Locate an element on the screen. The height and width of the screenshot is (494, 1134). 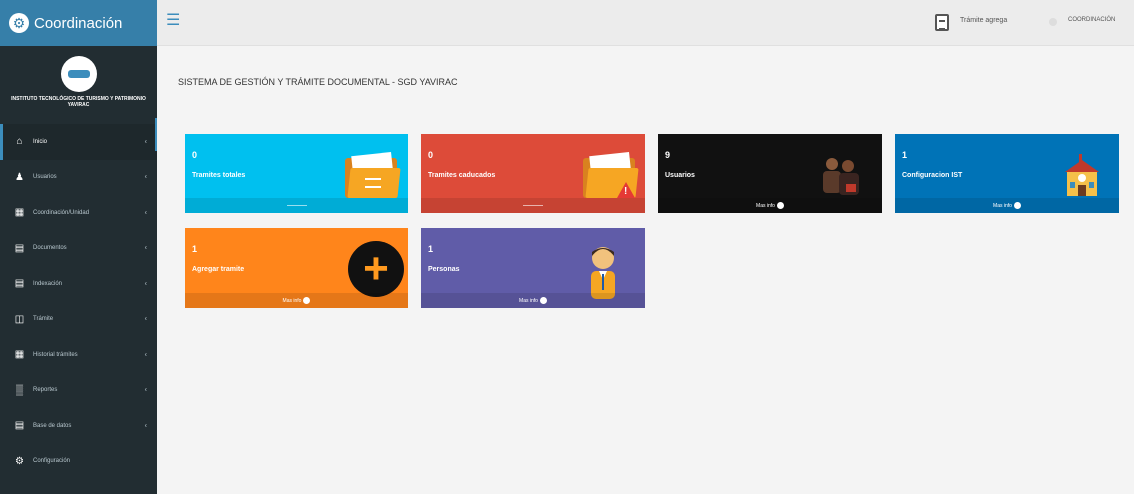
sidebar-item-label: Historial trámites is located at coordinates (55, 354).